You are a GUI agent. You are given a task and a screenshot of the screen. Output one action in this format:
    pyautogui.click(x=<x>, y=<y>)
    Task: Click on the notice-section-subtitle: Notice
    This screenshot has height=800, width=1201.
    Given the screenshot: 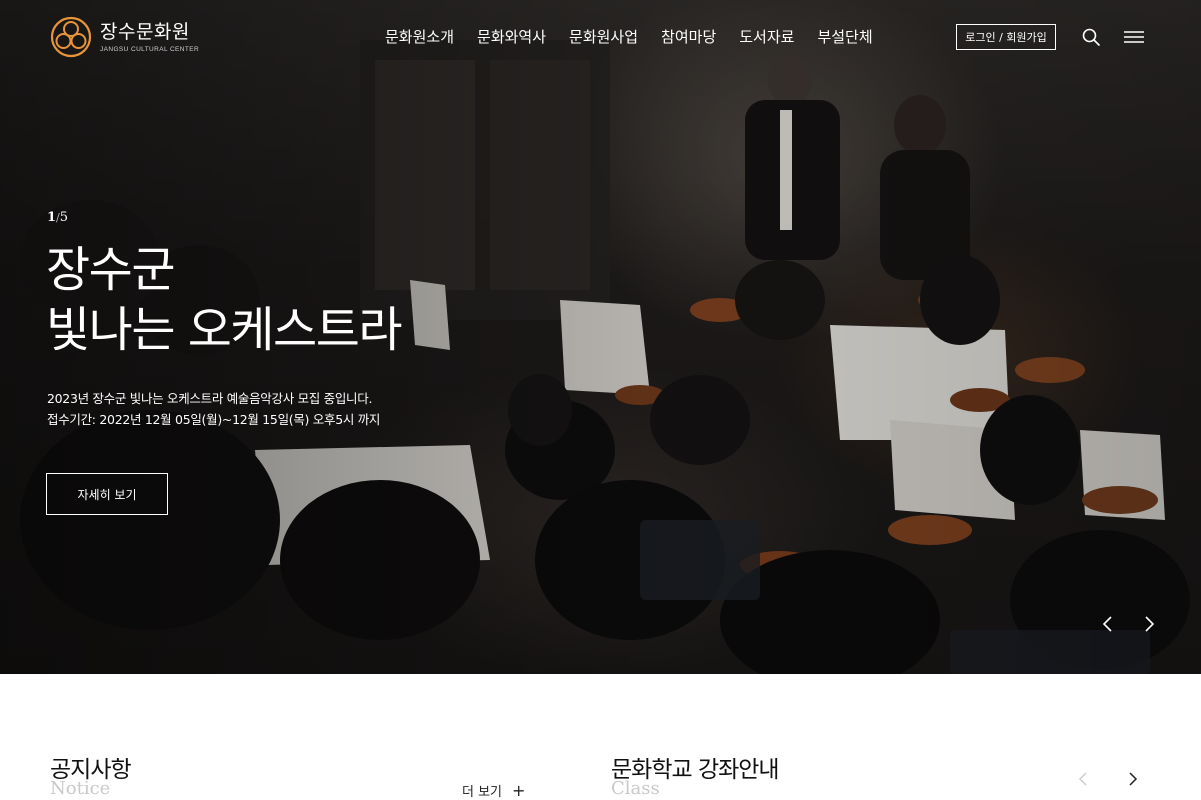 What is the action you would take?
    pyautogui.click(x=80, y=788)
    